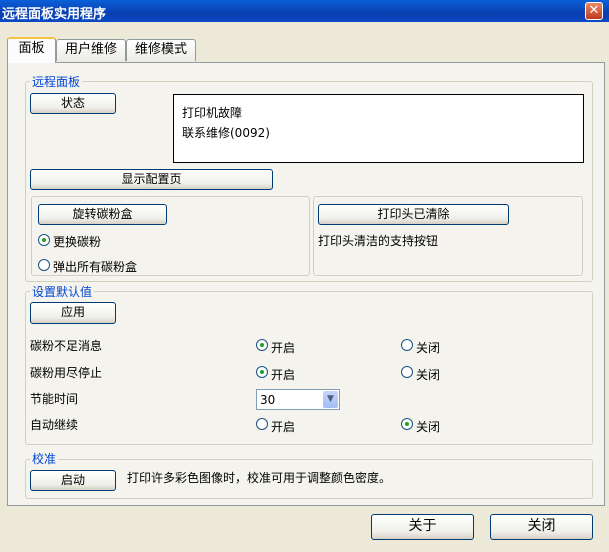 This screenshot has height=552, width=609. Describe the element at coordinates (283, 427) in the screenshot. I see `auto-continue-on-label: 开启` at that location.